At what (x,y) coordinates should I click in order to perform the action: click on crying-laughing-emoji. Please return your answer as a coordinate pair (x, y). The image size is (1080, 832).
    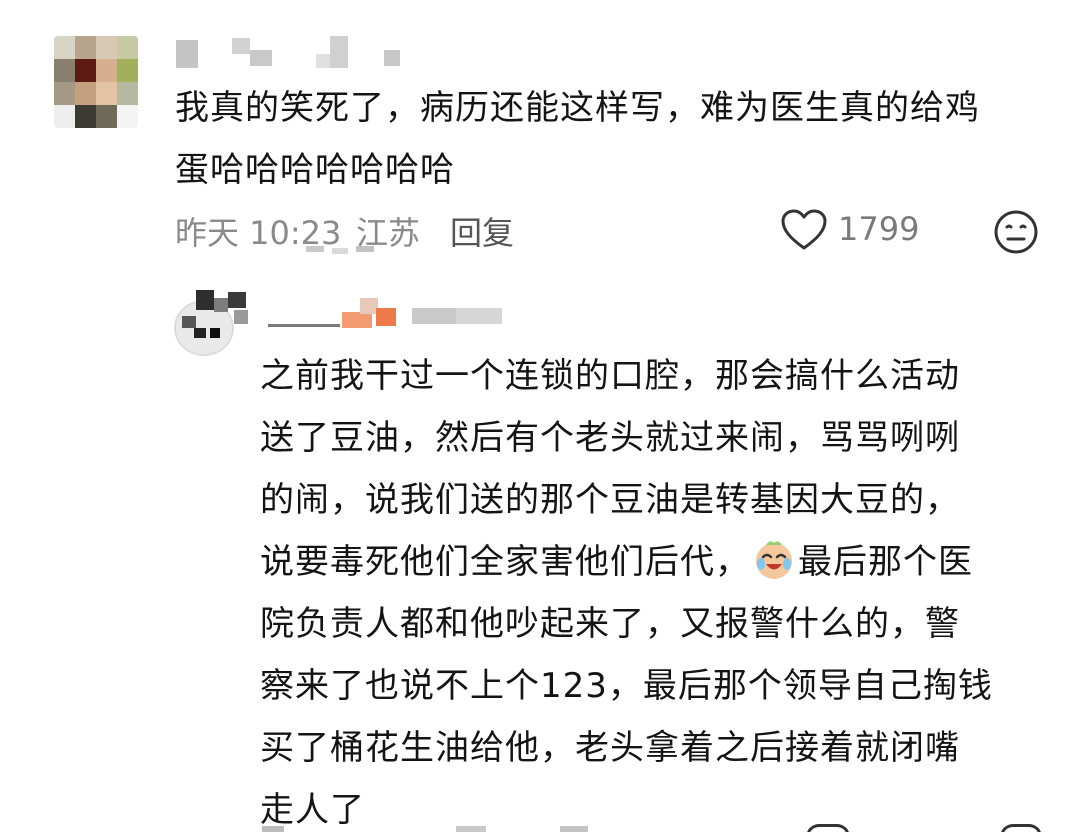
    Looking at the image, I should click on (774, 559).